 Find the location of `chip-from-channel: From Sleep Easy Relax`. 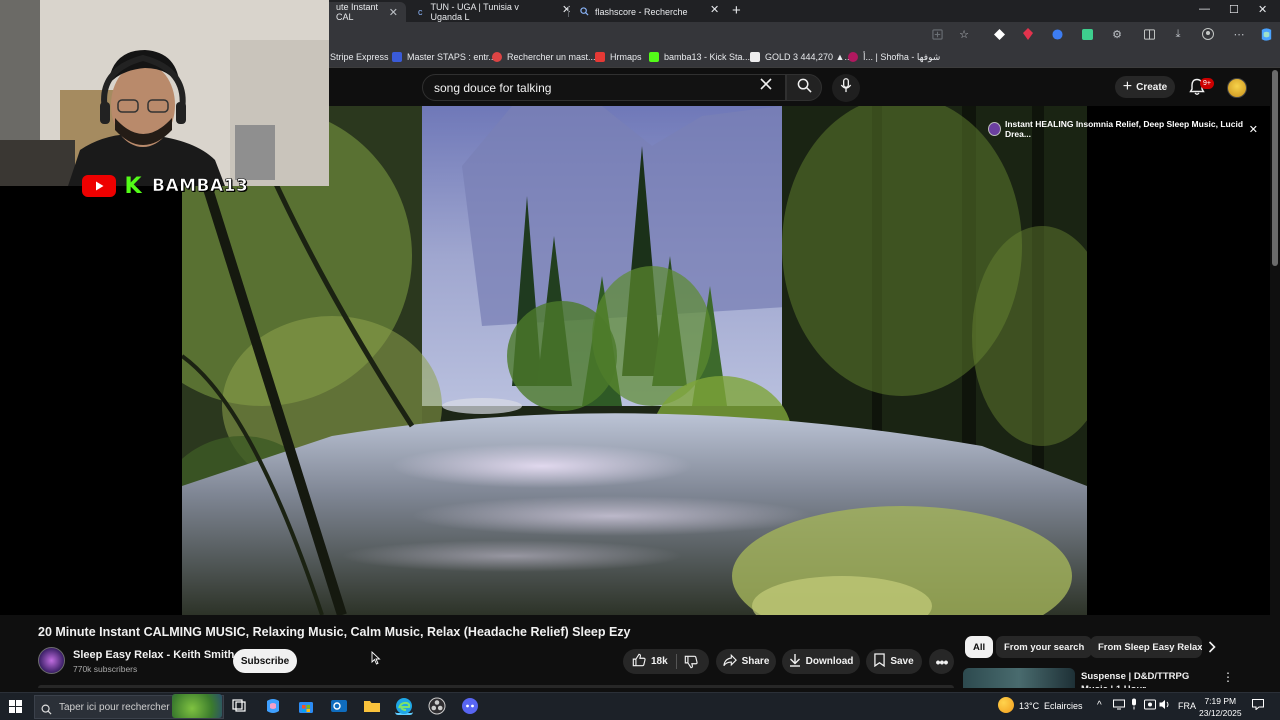

chip-from-channel: From Sleep Easy Relax is located at coordinates (1146, 647).